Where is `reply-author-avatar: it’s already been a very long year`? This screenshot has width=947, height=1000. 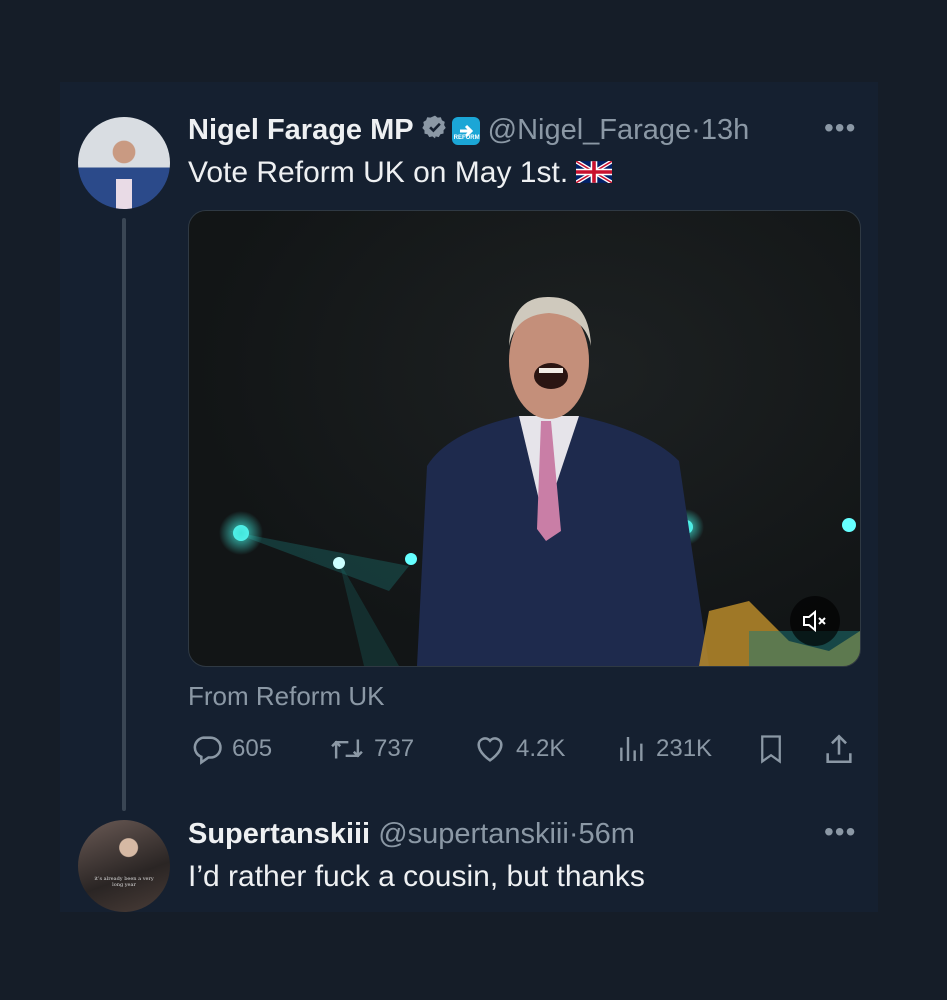
reply-author-avatar: it’s already been a very long year is located at coordinates (124, 866).